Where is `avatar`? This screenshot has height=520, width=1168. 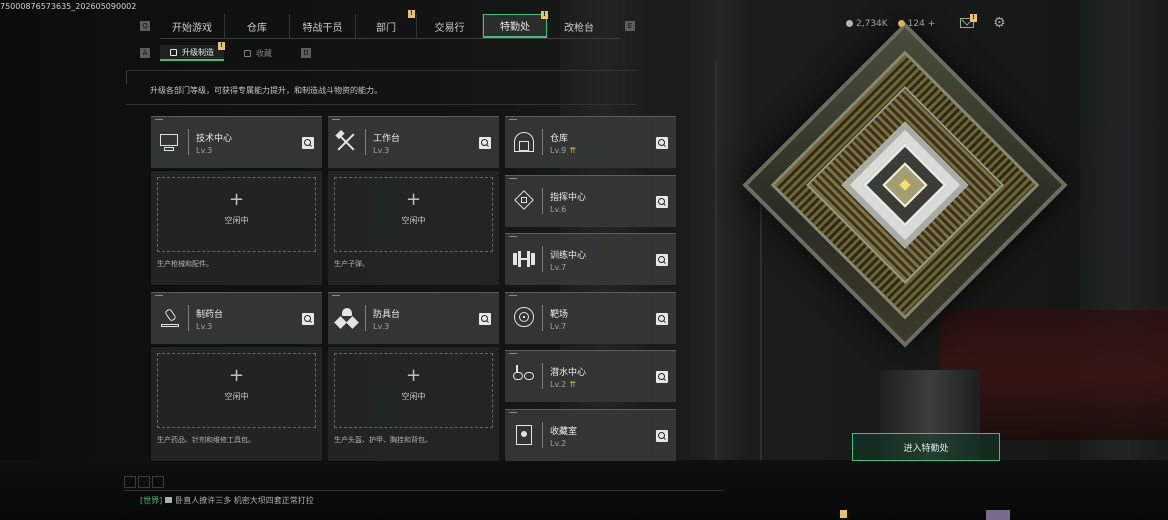 avatar is located at coordinates (998, 515).